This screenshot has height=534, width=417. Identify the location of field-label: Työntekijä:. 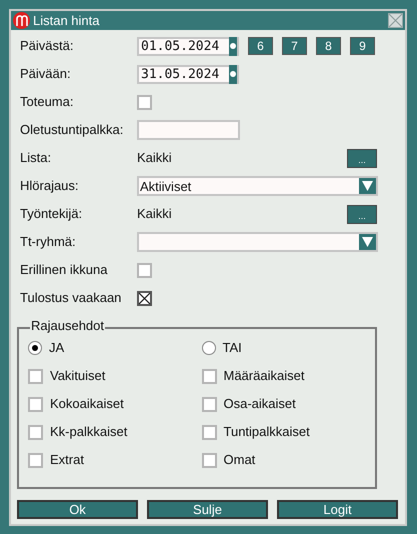
(52, 214).